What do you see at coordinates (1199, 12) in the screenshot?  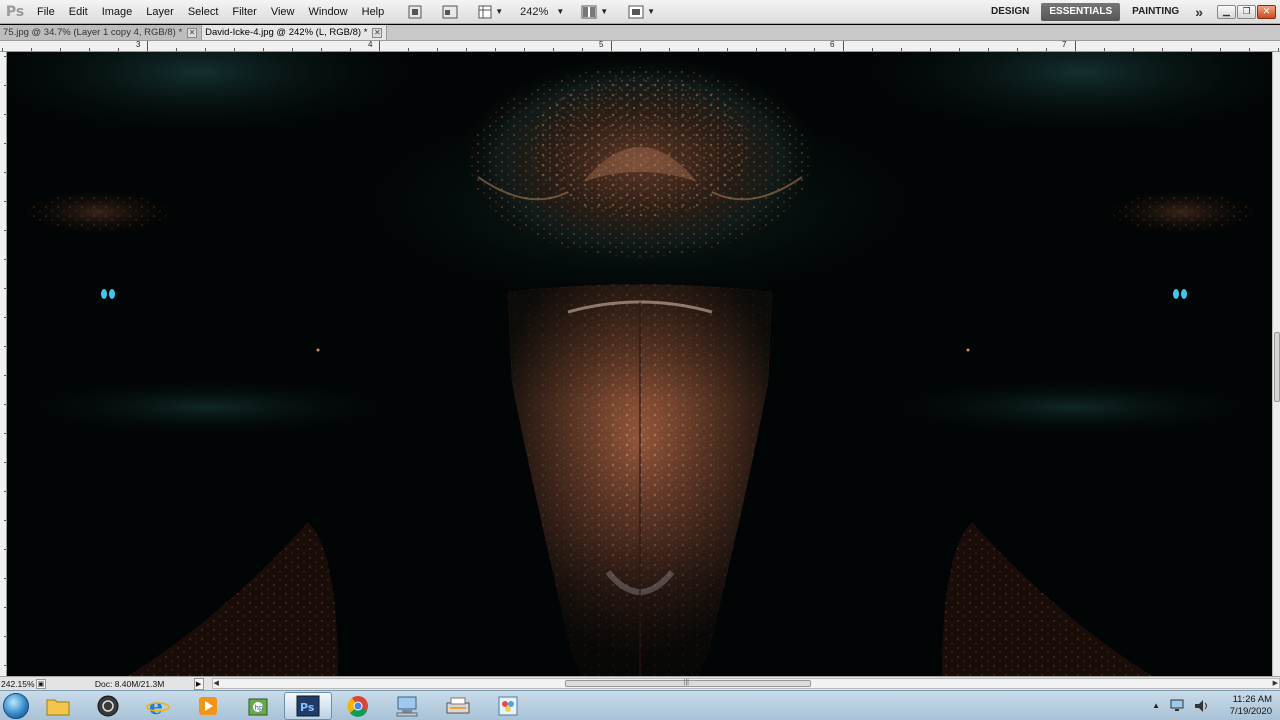 I see `more-workspaces-button: »` at bounding box center [1199, 12].